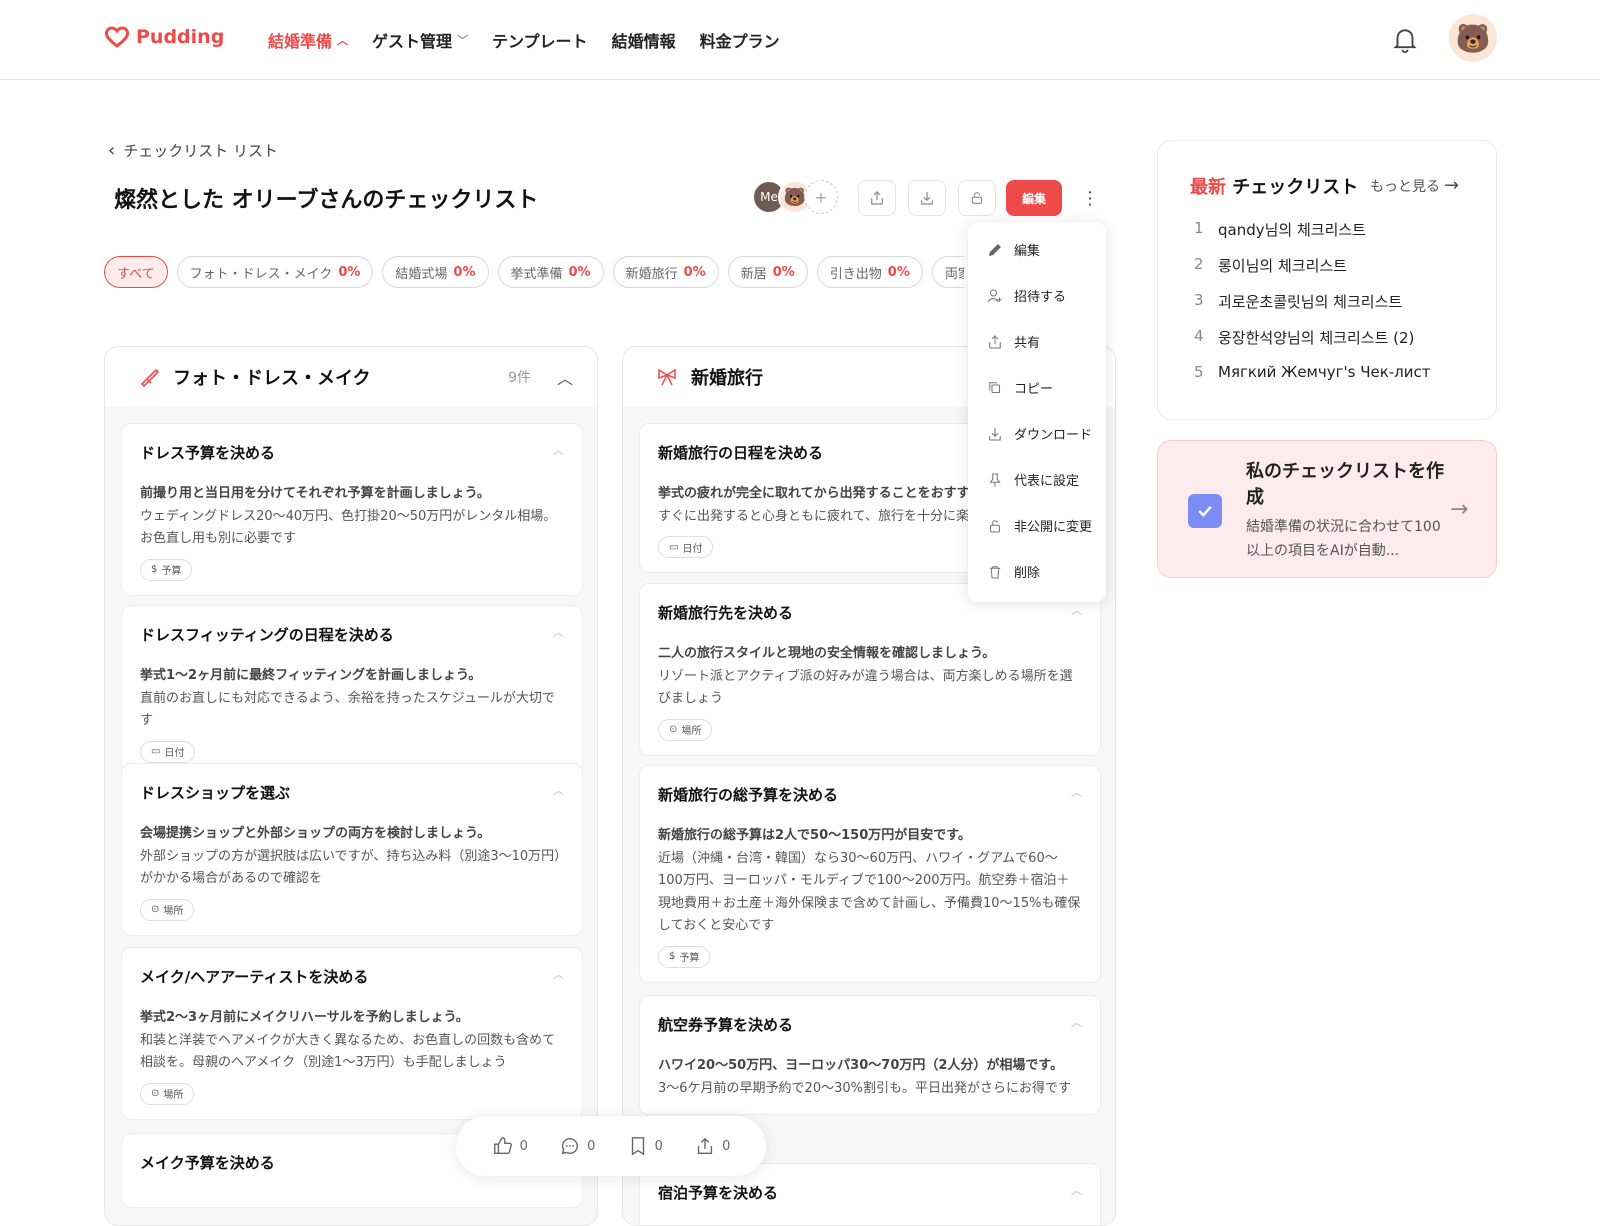 Image resolution: width=1600 pixels, height=1226 pixels. Describe the element at coordinates (435, 272) in the screenshot. I see `filter-chip: 結婚式場 0%` at that location.